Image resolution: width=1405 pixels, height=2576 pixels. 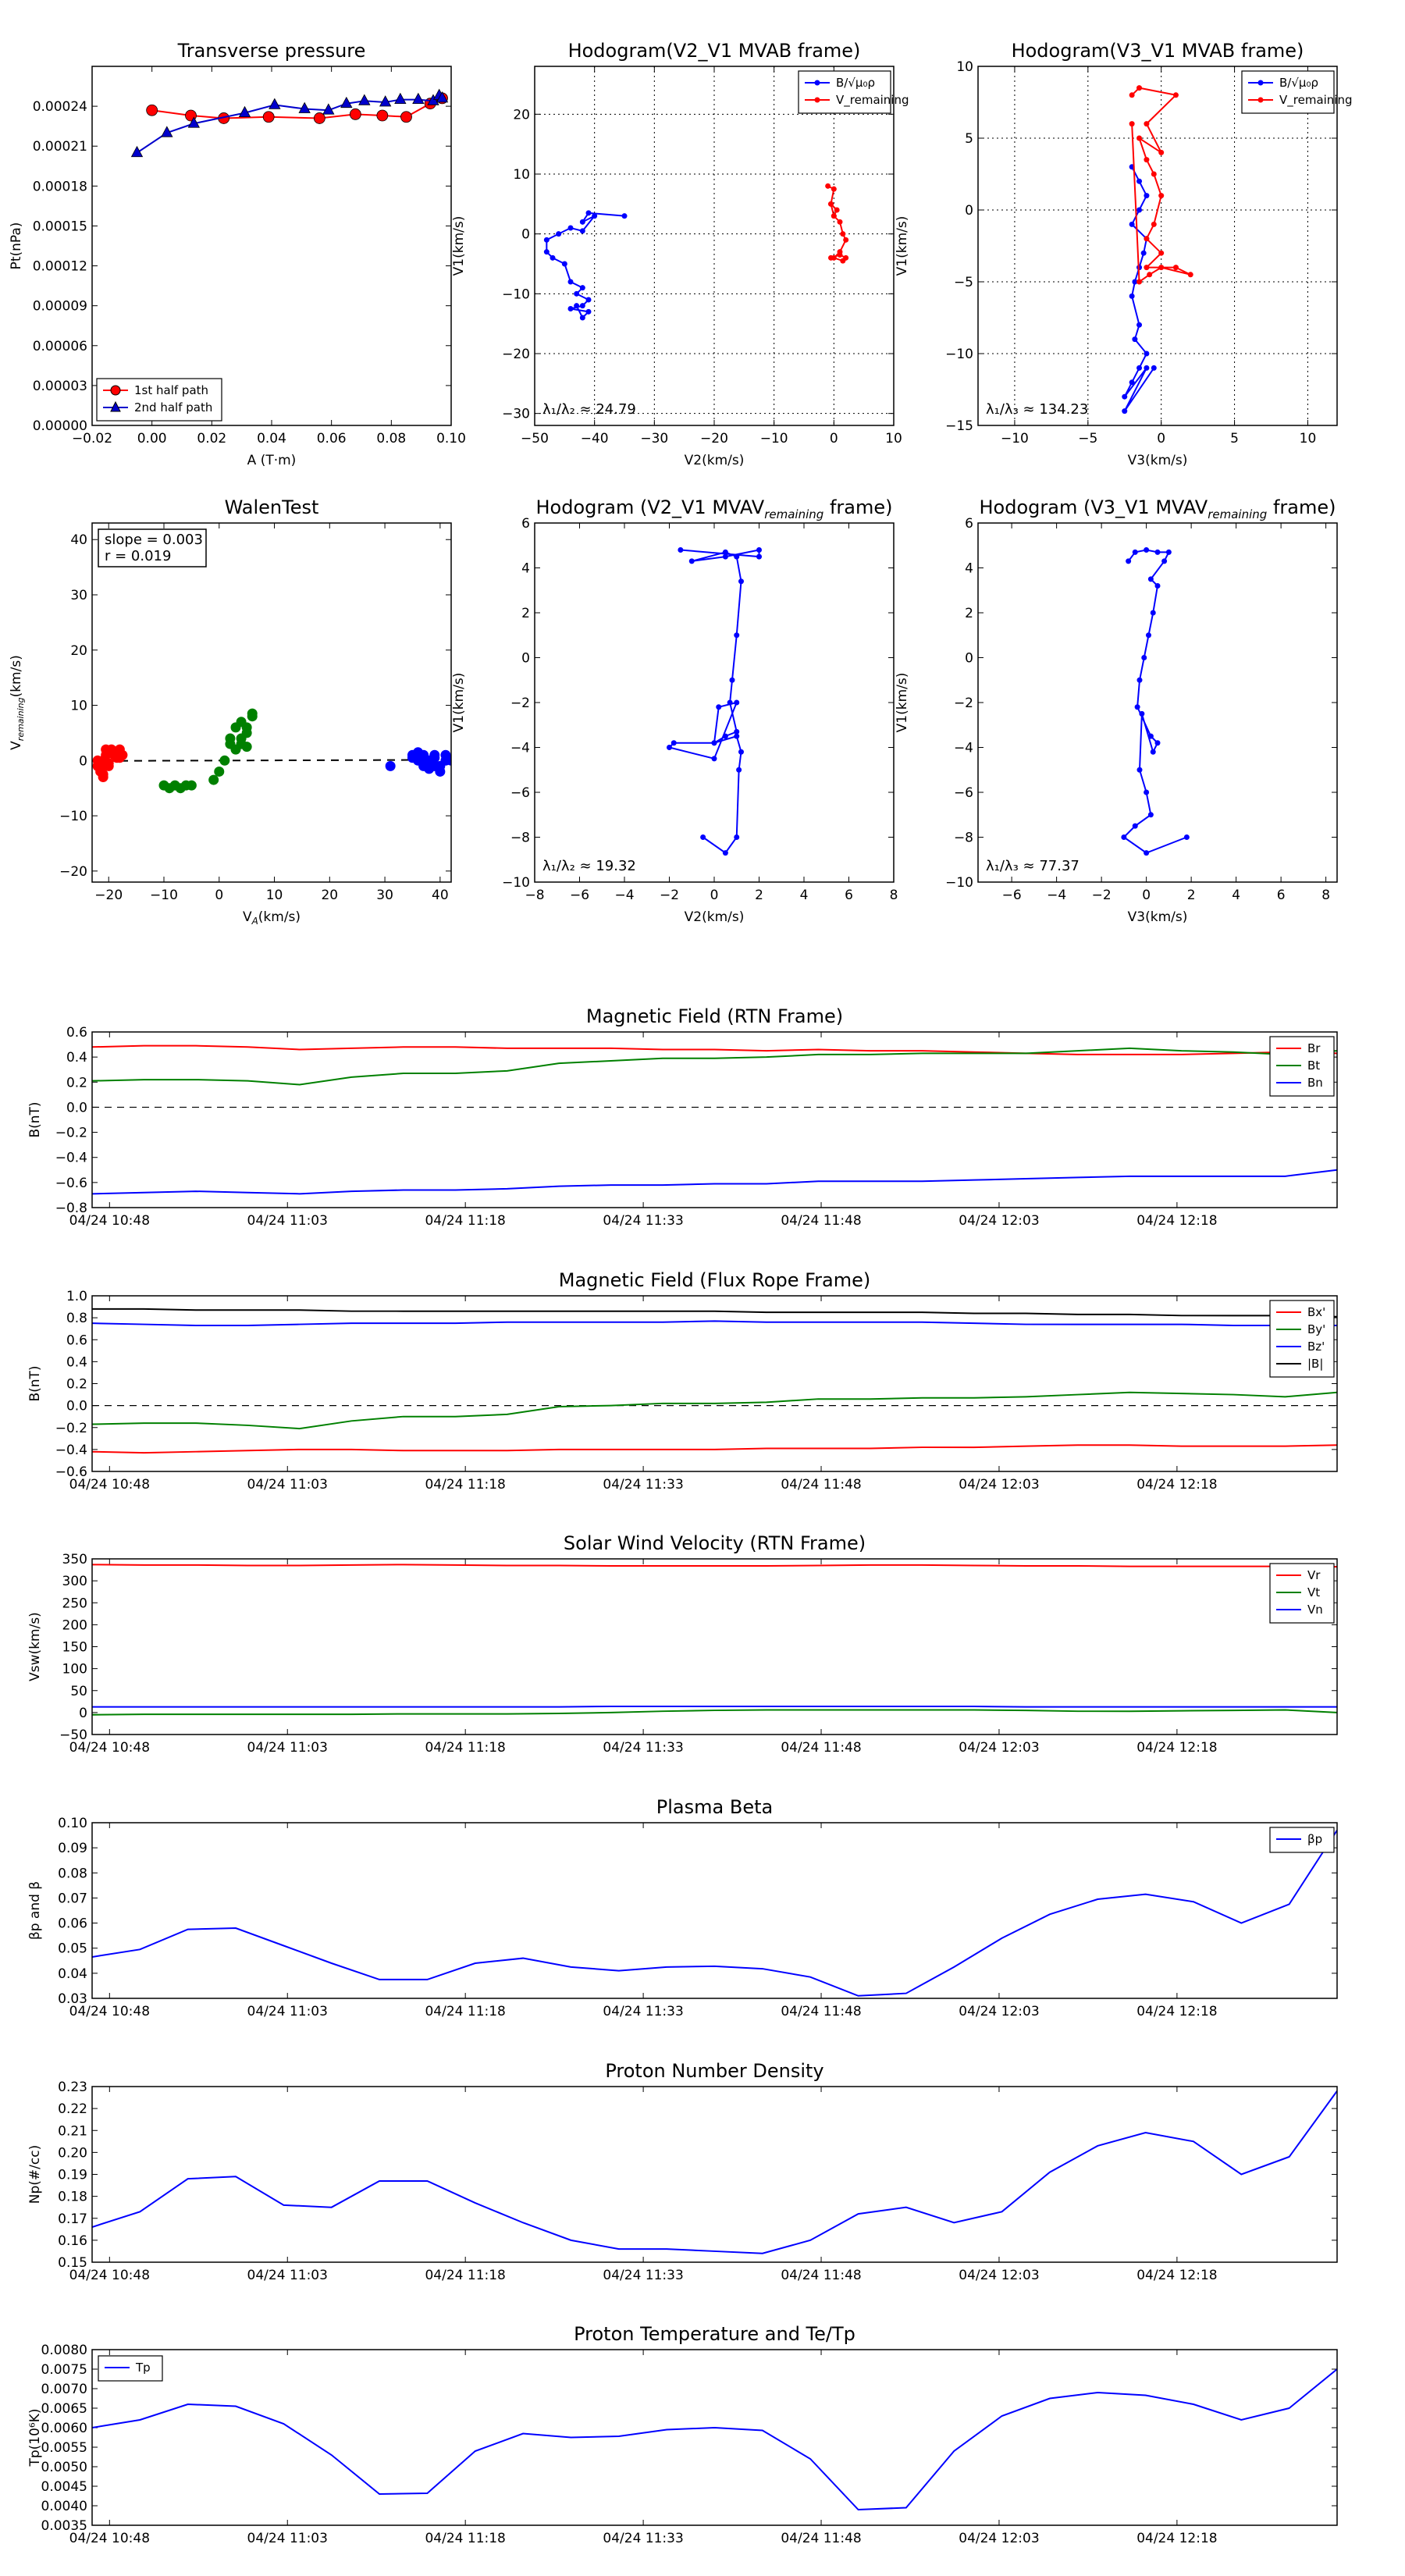 What do you see at coordinates (391, 439) in the screenshot?
I see `x-tick-label: 0.08` at bounding box center [391, 439].